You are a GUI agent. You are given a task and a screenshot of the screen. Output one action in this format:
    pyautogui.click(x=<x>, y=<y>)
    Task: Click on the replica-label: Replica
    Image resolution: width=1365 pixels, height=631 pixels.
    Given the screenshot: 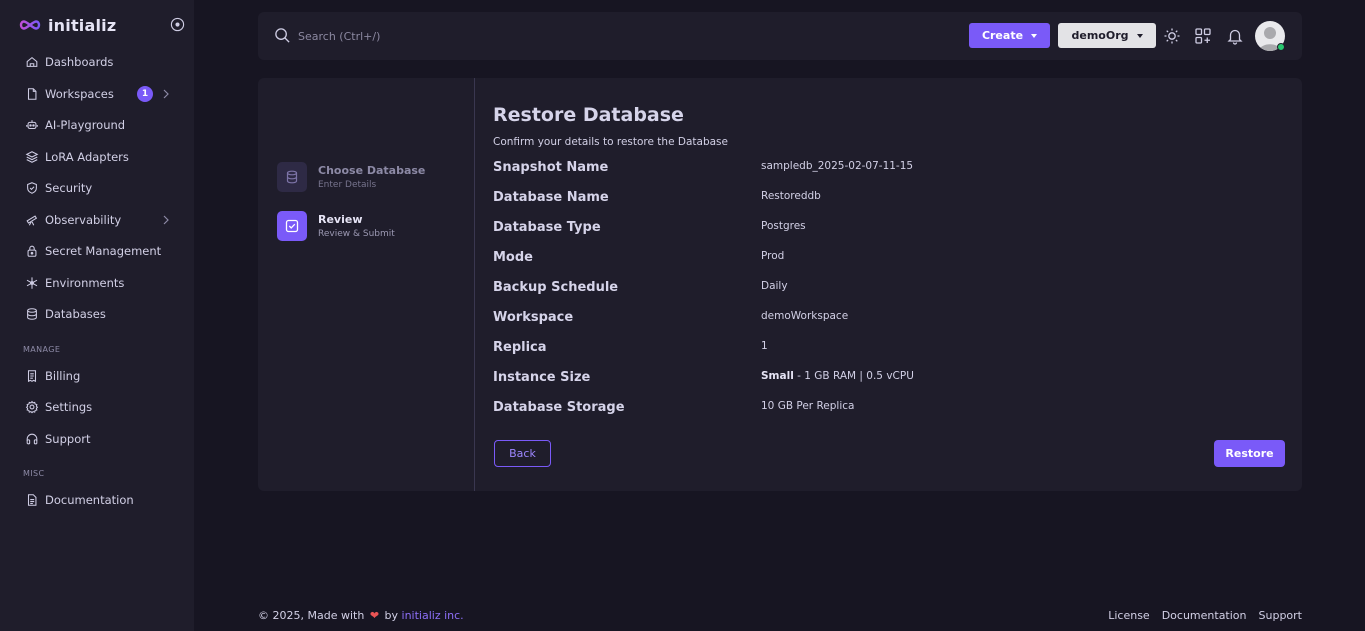 What is the action you would take?
    pyautogui.click(x=520, y=347)
    